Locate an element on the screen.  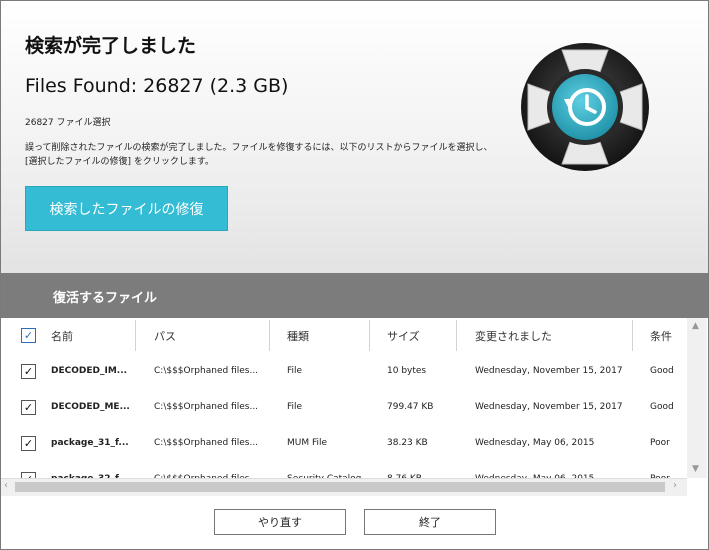
file-size: 10 bytes is located at coordinates (407, 371).